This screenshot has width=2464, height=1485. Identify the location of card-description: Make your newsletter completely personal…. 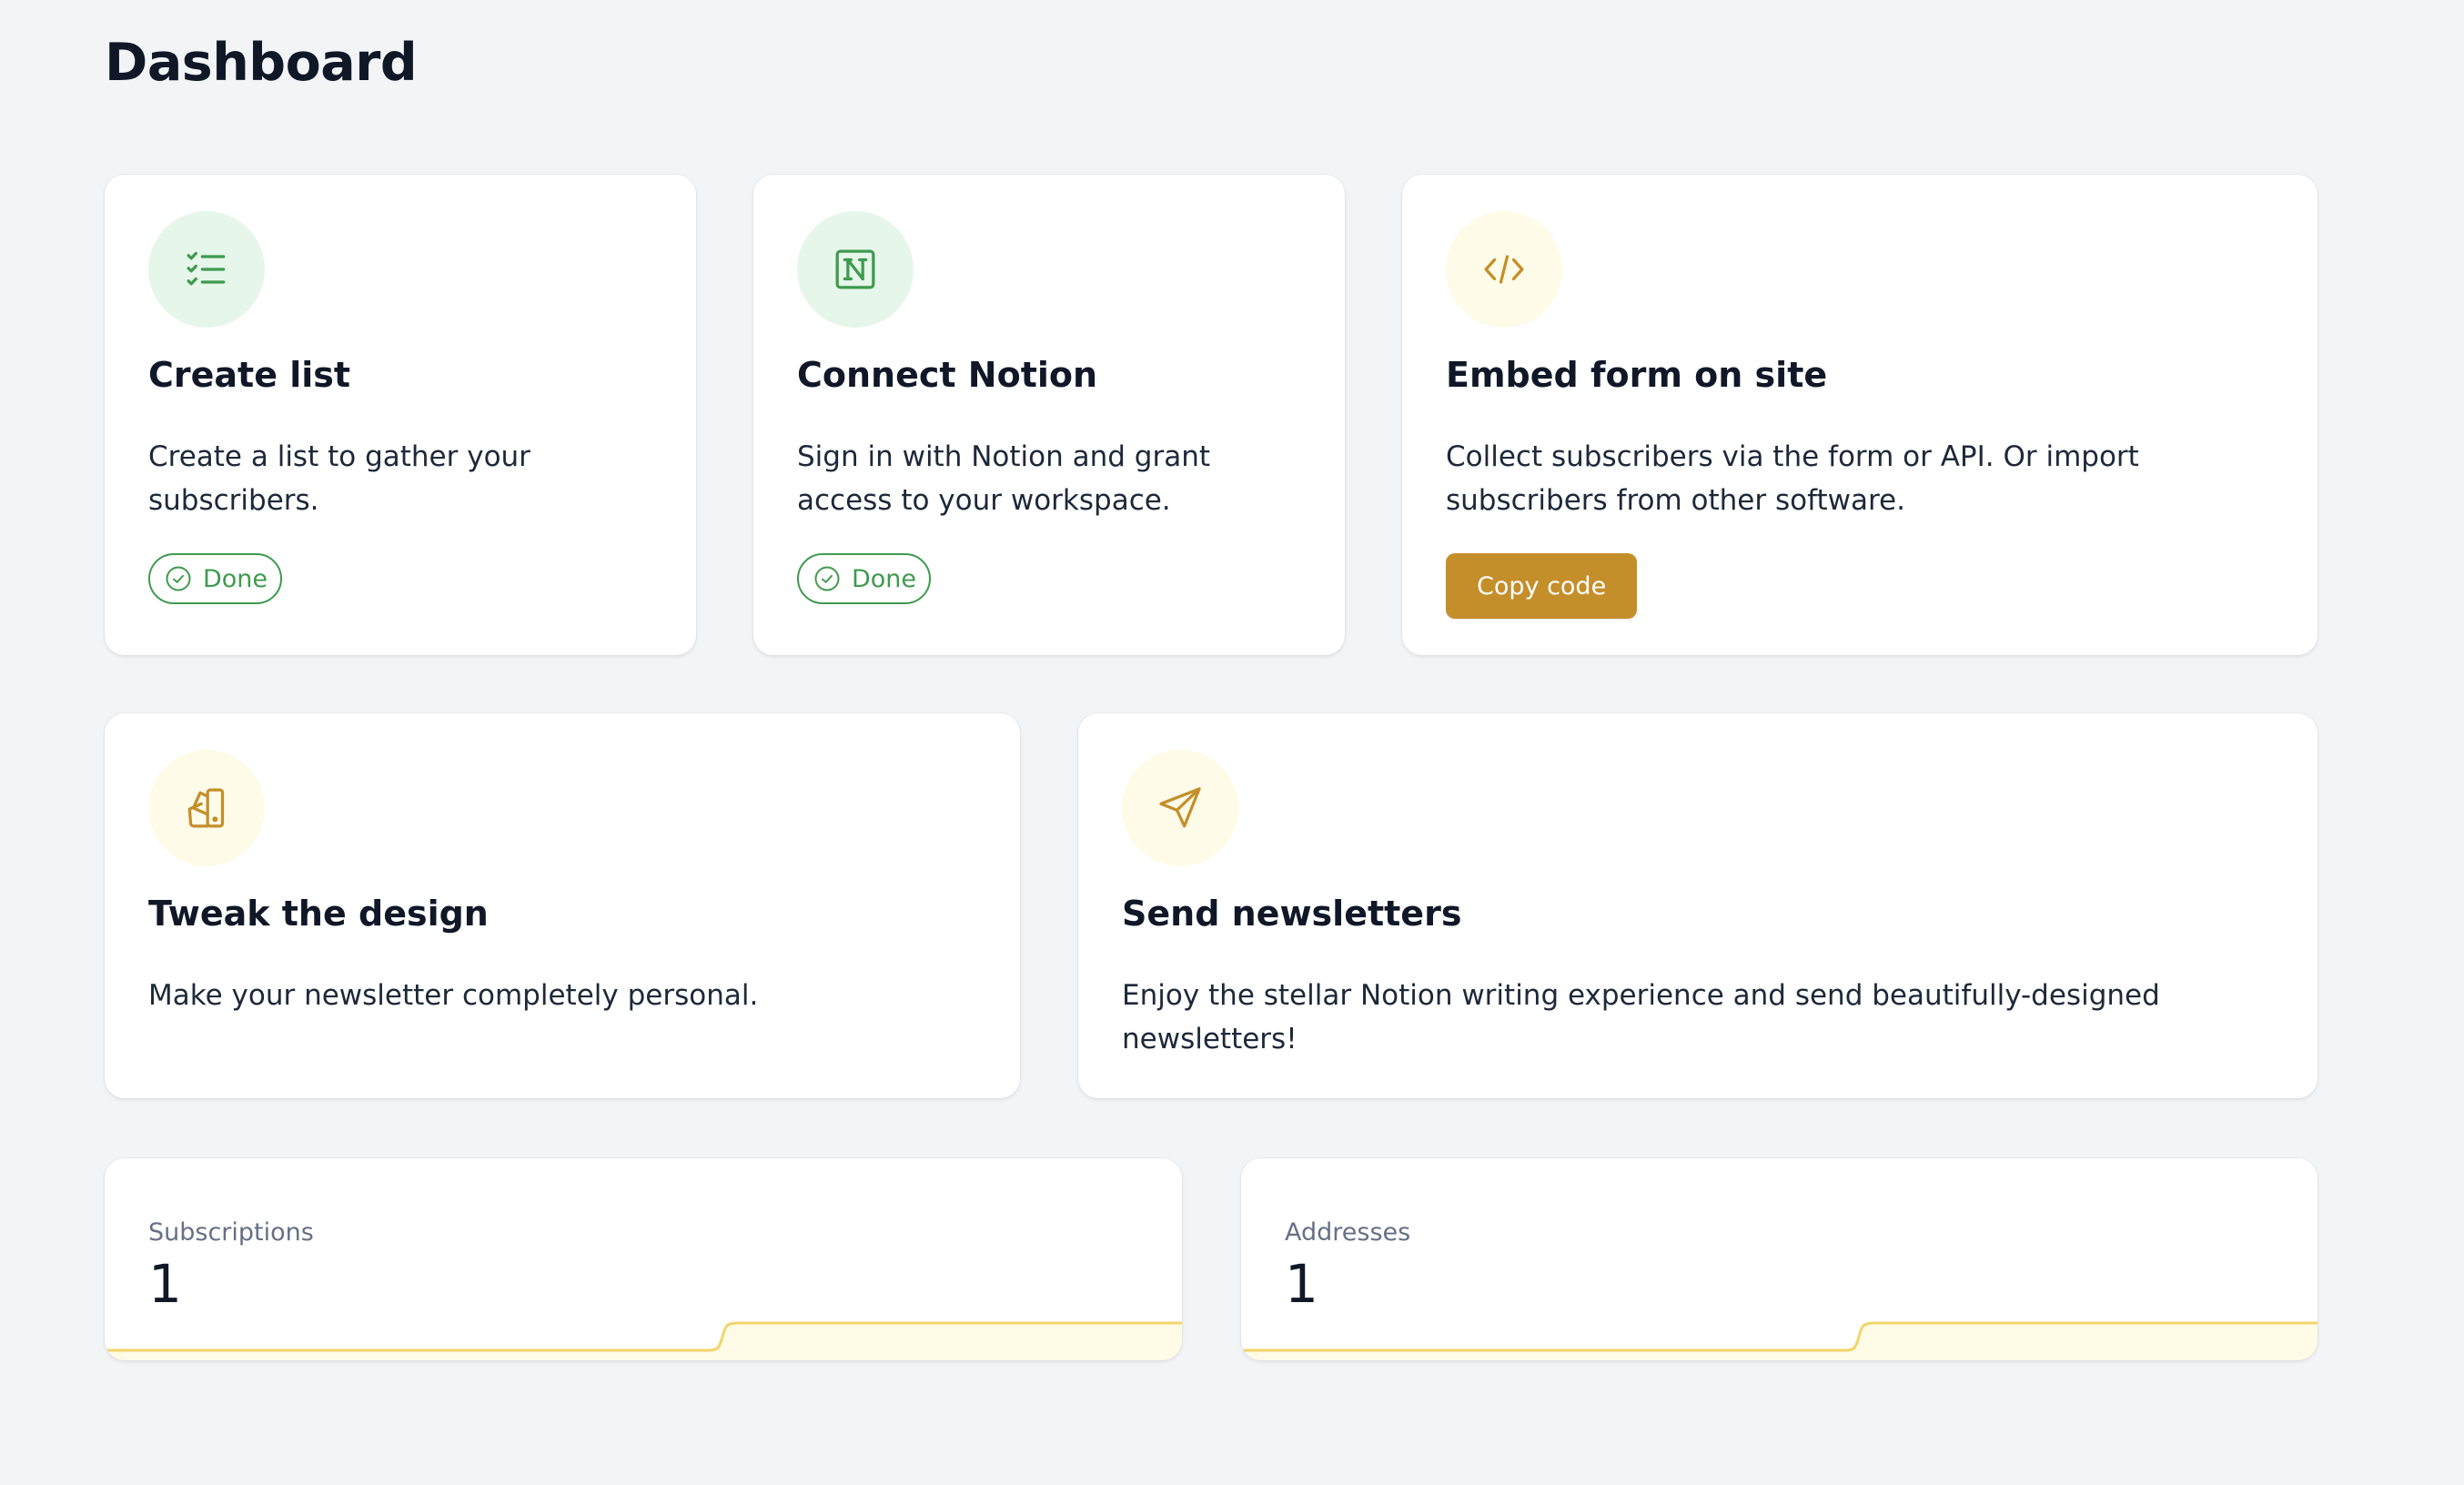
(453, 995).